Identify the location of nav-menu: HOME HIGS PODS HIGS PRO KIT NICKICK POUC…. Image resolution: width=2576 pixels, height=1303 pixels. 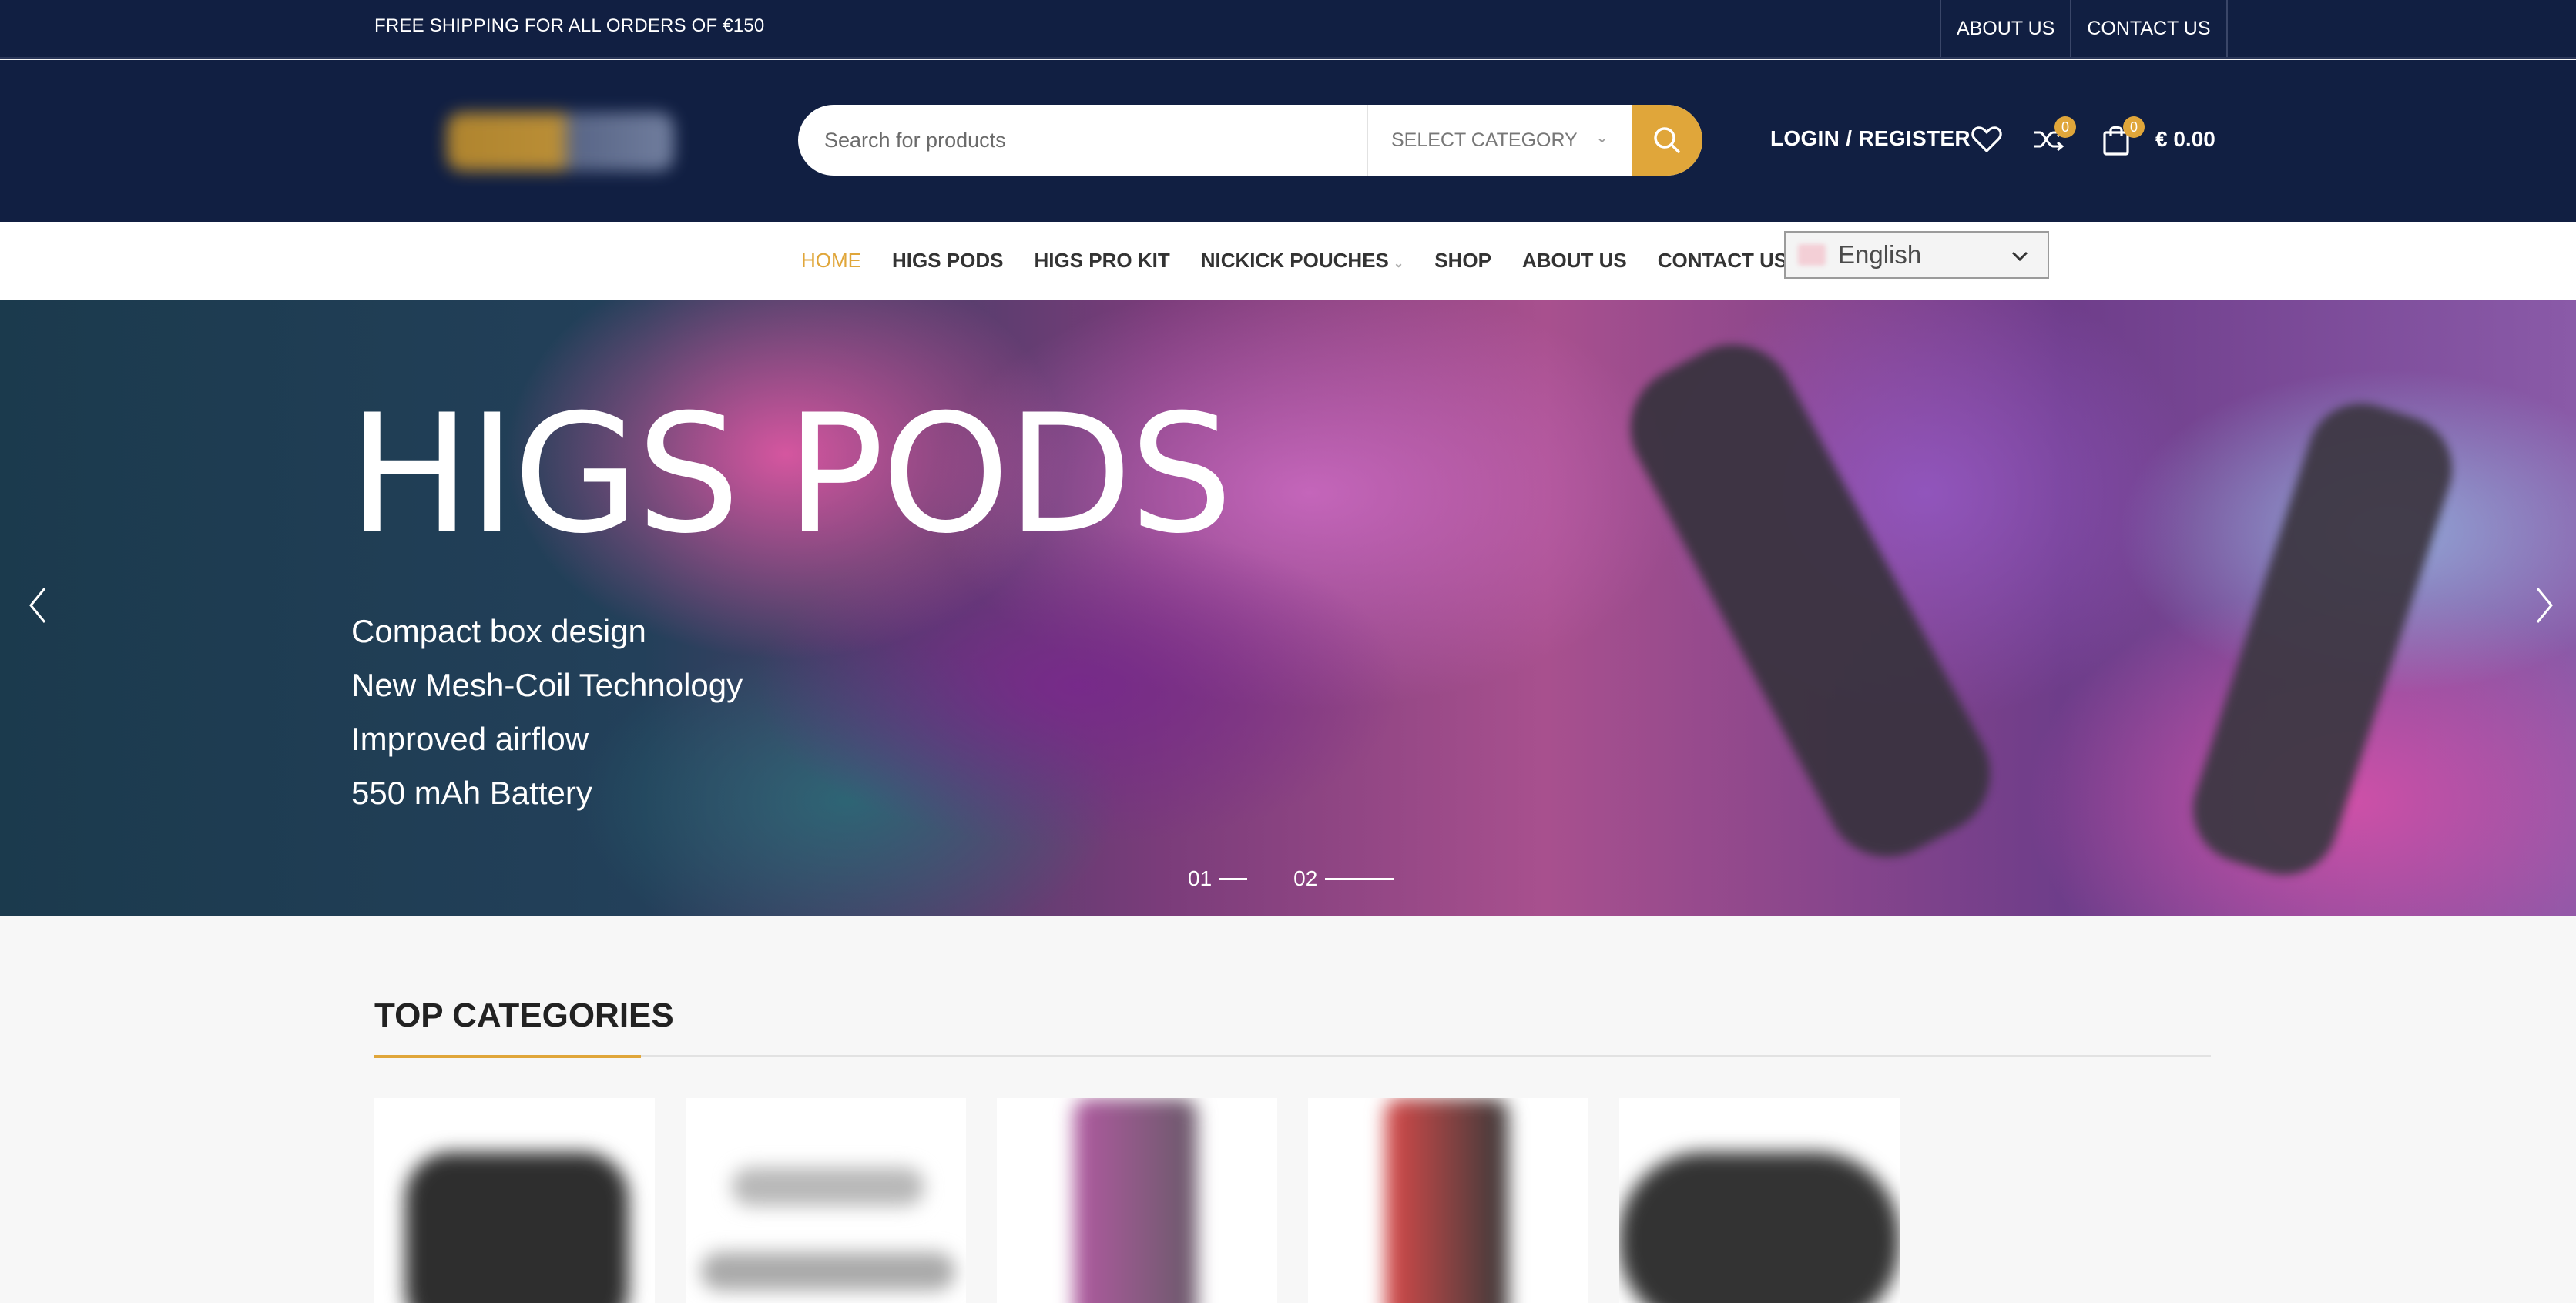
(1309, 260).